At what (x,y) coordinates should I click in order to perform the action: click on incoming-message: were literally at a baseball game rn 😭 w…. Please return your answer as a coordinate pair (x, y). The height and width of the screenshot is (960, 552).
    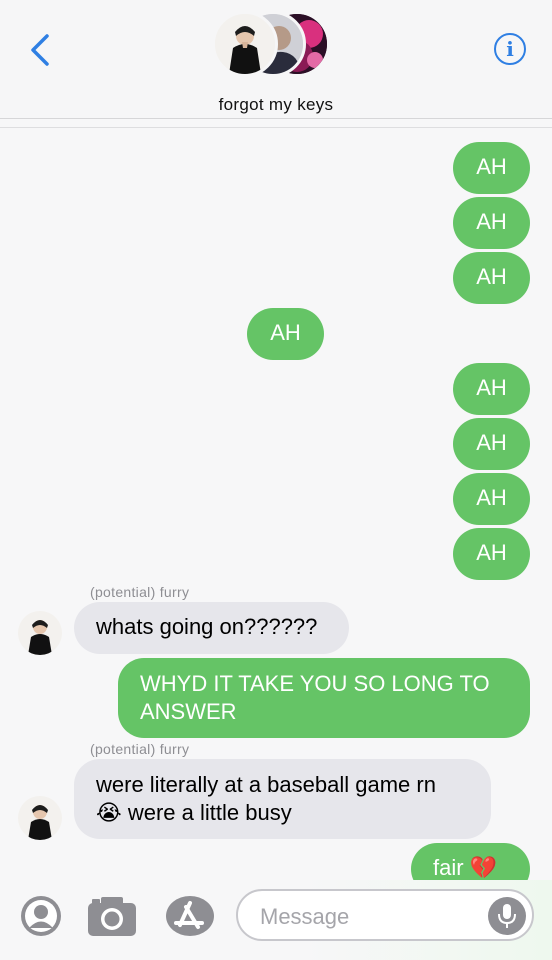
    Looking at the image, I should click on (282, 799).